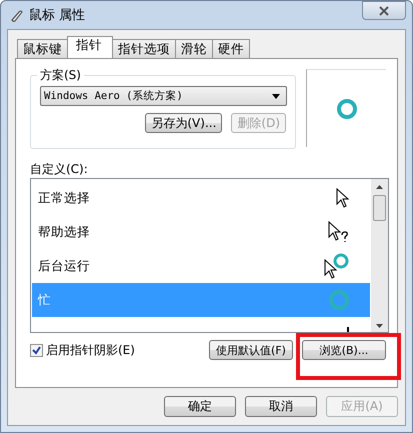 This screenshot has width=413, height=433. What do you see at coordinates (194, 48) in the screenshot?
I see `tab: 滑轮` at bounding box center [194, 48].